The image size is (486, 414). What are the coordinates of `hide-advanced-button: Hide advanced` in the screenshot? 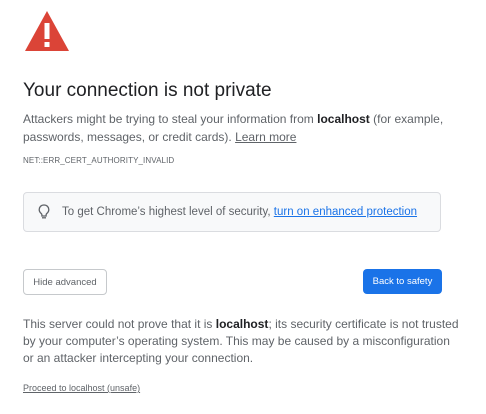 It's located at (65, 282).